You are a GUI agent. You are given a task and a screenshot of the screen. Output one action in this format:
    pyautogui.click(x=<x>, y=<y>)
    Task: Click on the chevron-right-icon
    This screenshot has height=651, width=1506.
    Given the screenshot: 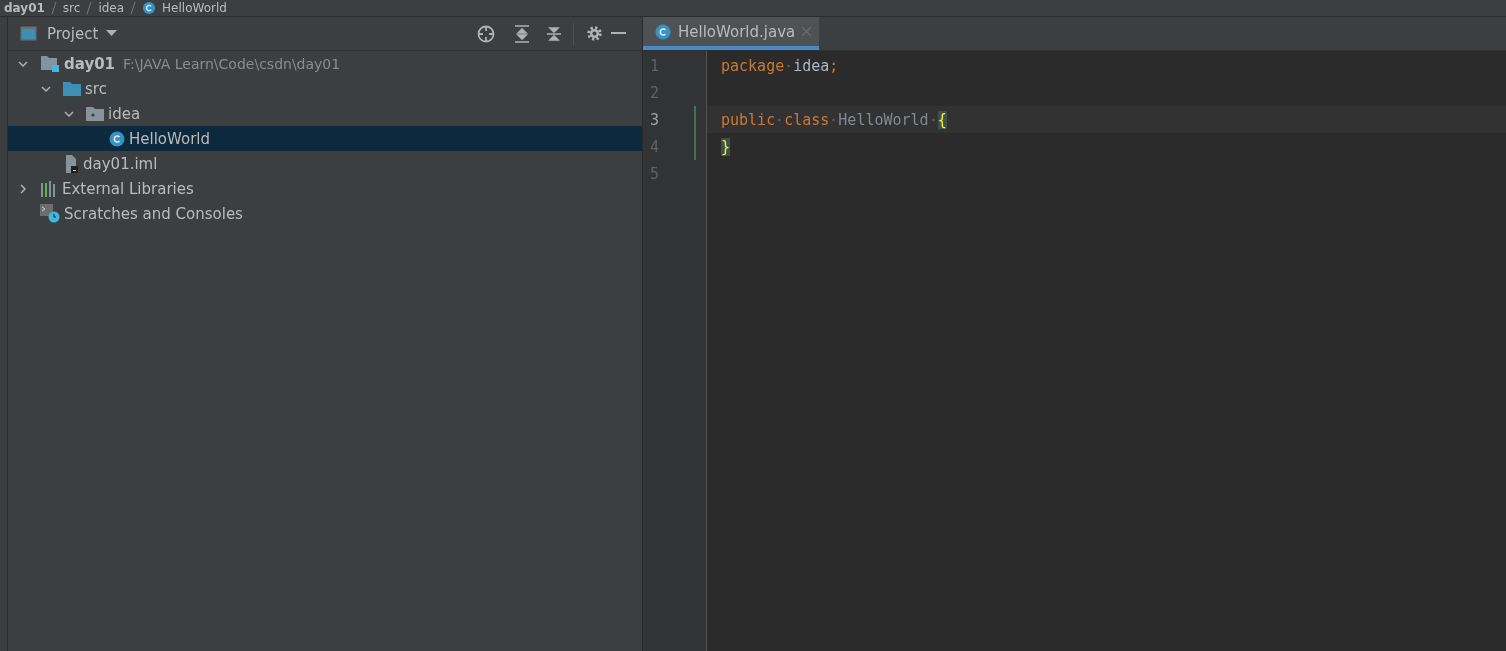 What is the action you would take?
    pyautogui.click(x=23, y=188)
    